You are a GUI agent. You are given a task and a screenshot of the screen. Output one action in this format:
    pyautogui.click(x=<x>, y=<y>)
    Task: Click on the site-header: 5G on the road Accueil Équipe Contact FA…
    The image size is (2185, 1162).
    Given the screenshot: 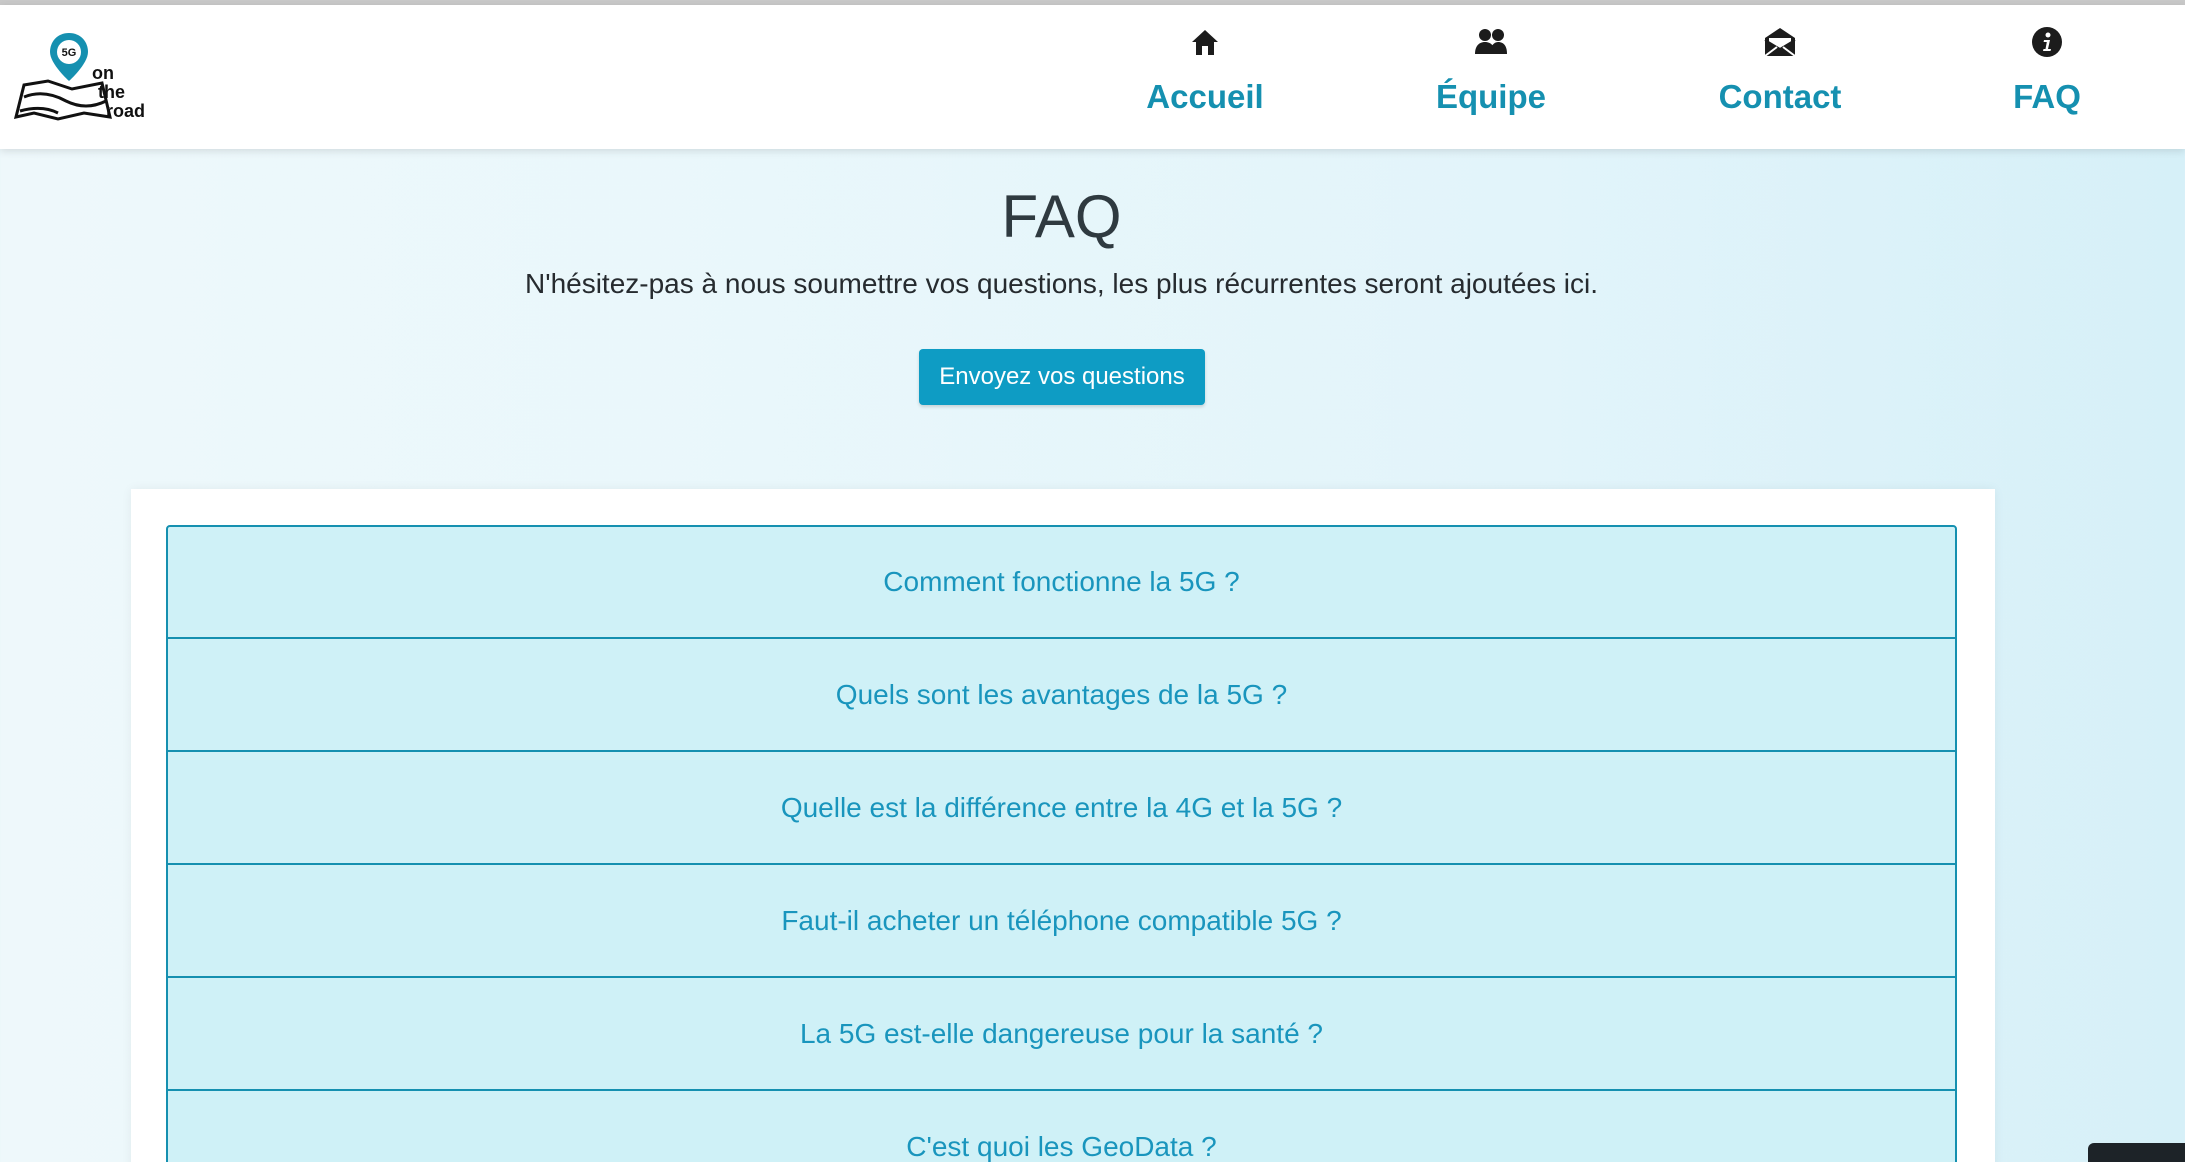 What is the action you would take?
    pyautogui.click(x=1092, y=77)
    